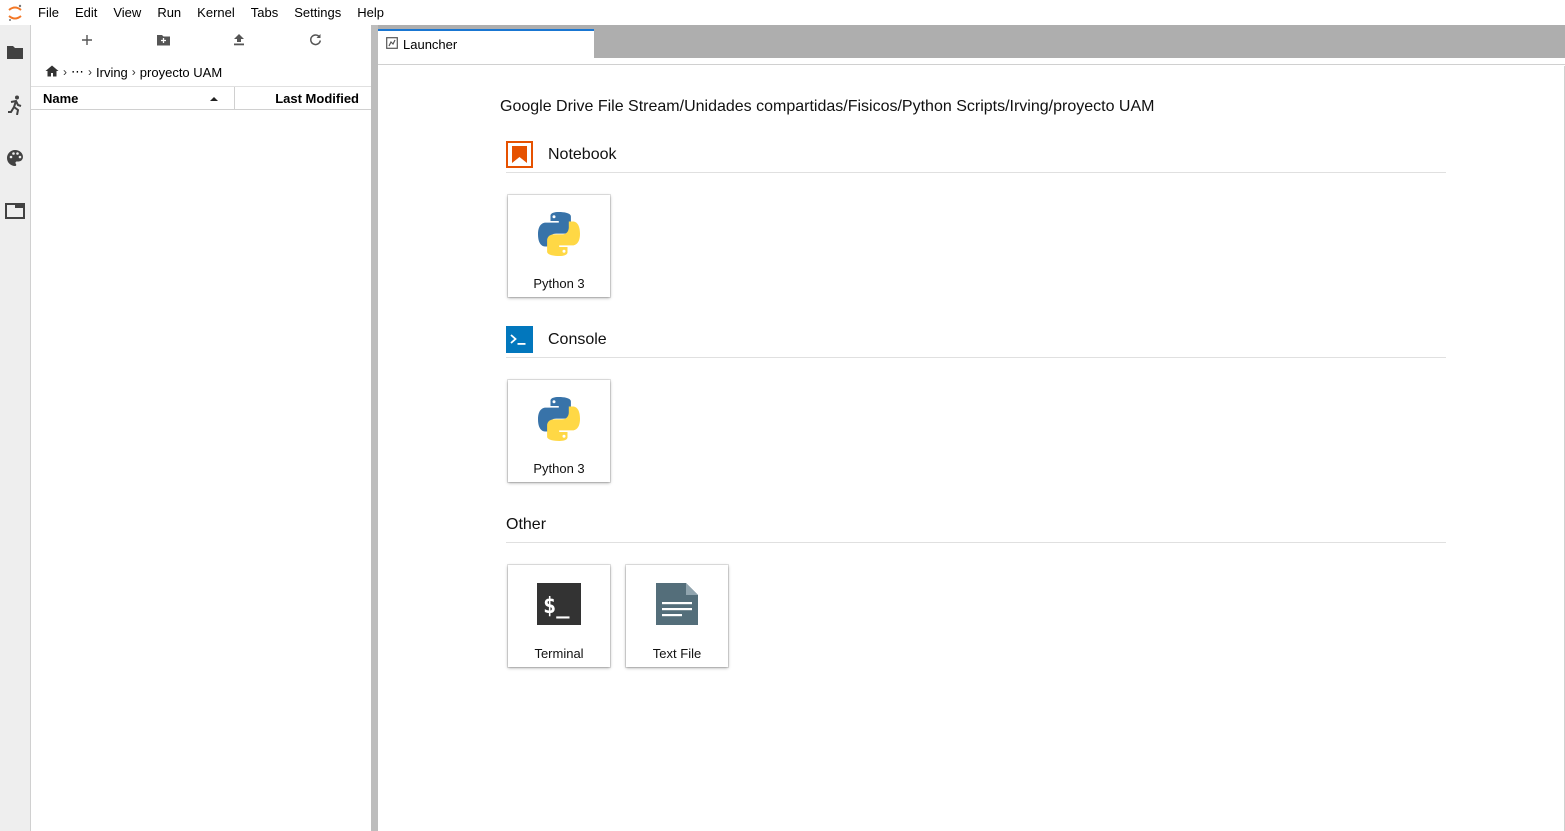 Image resolution: width=1565 pixels, height=831 pixels. Describe the element at coordinates (52, 72) in the screenshot. I see `home-icon` at that location.